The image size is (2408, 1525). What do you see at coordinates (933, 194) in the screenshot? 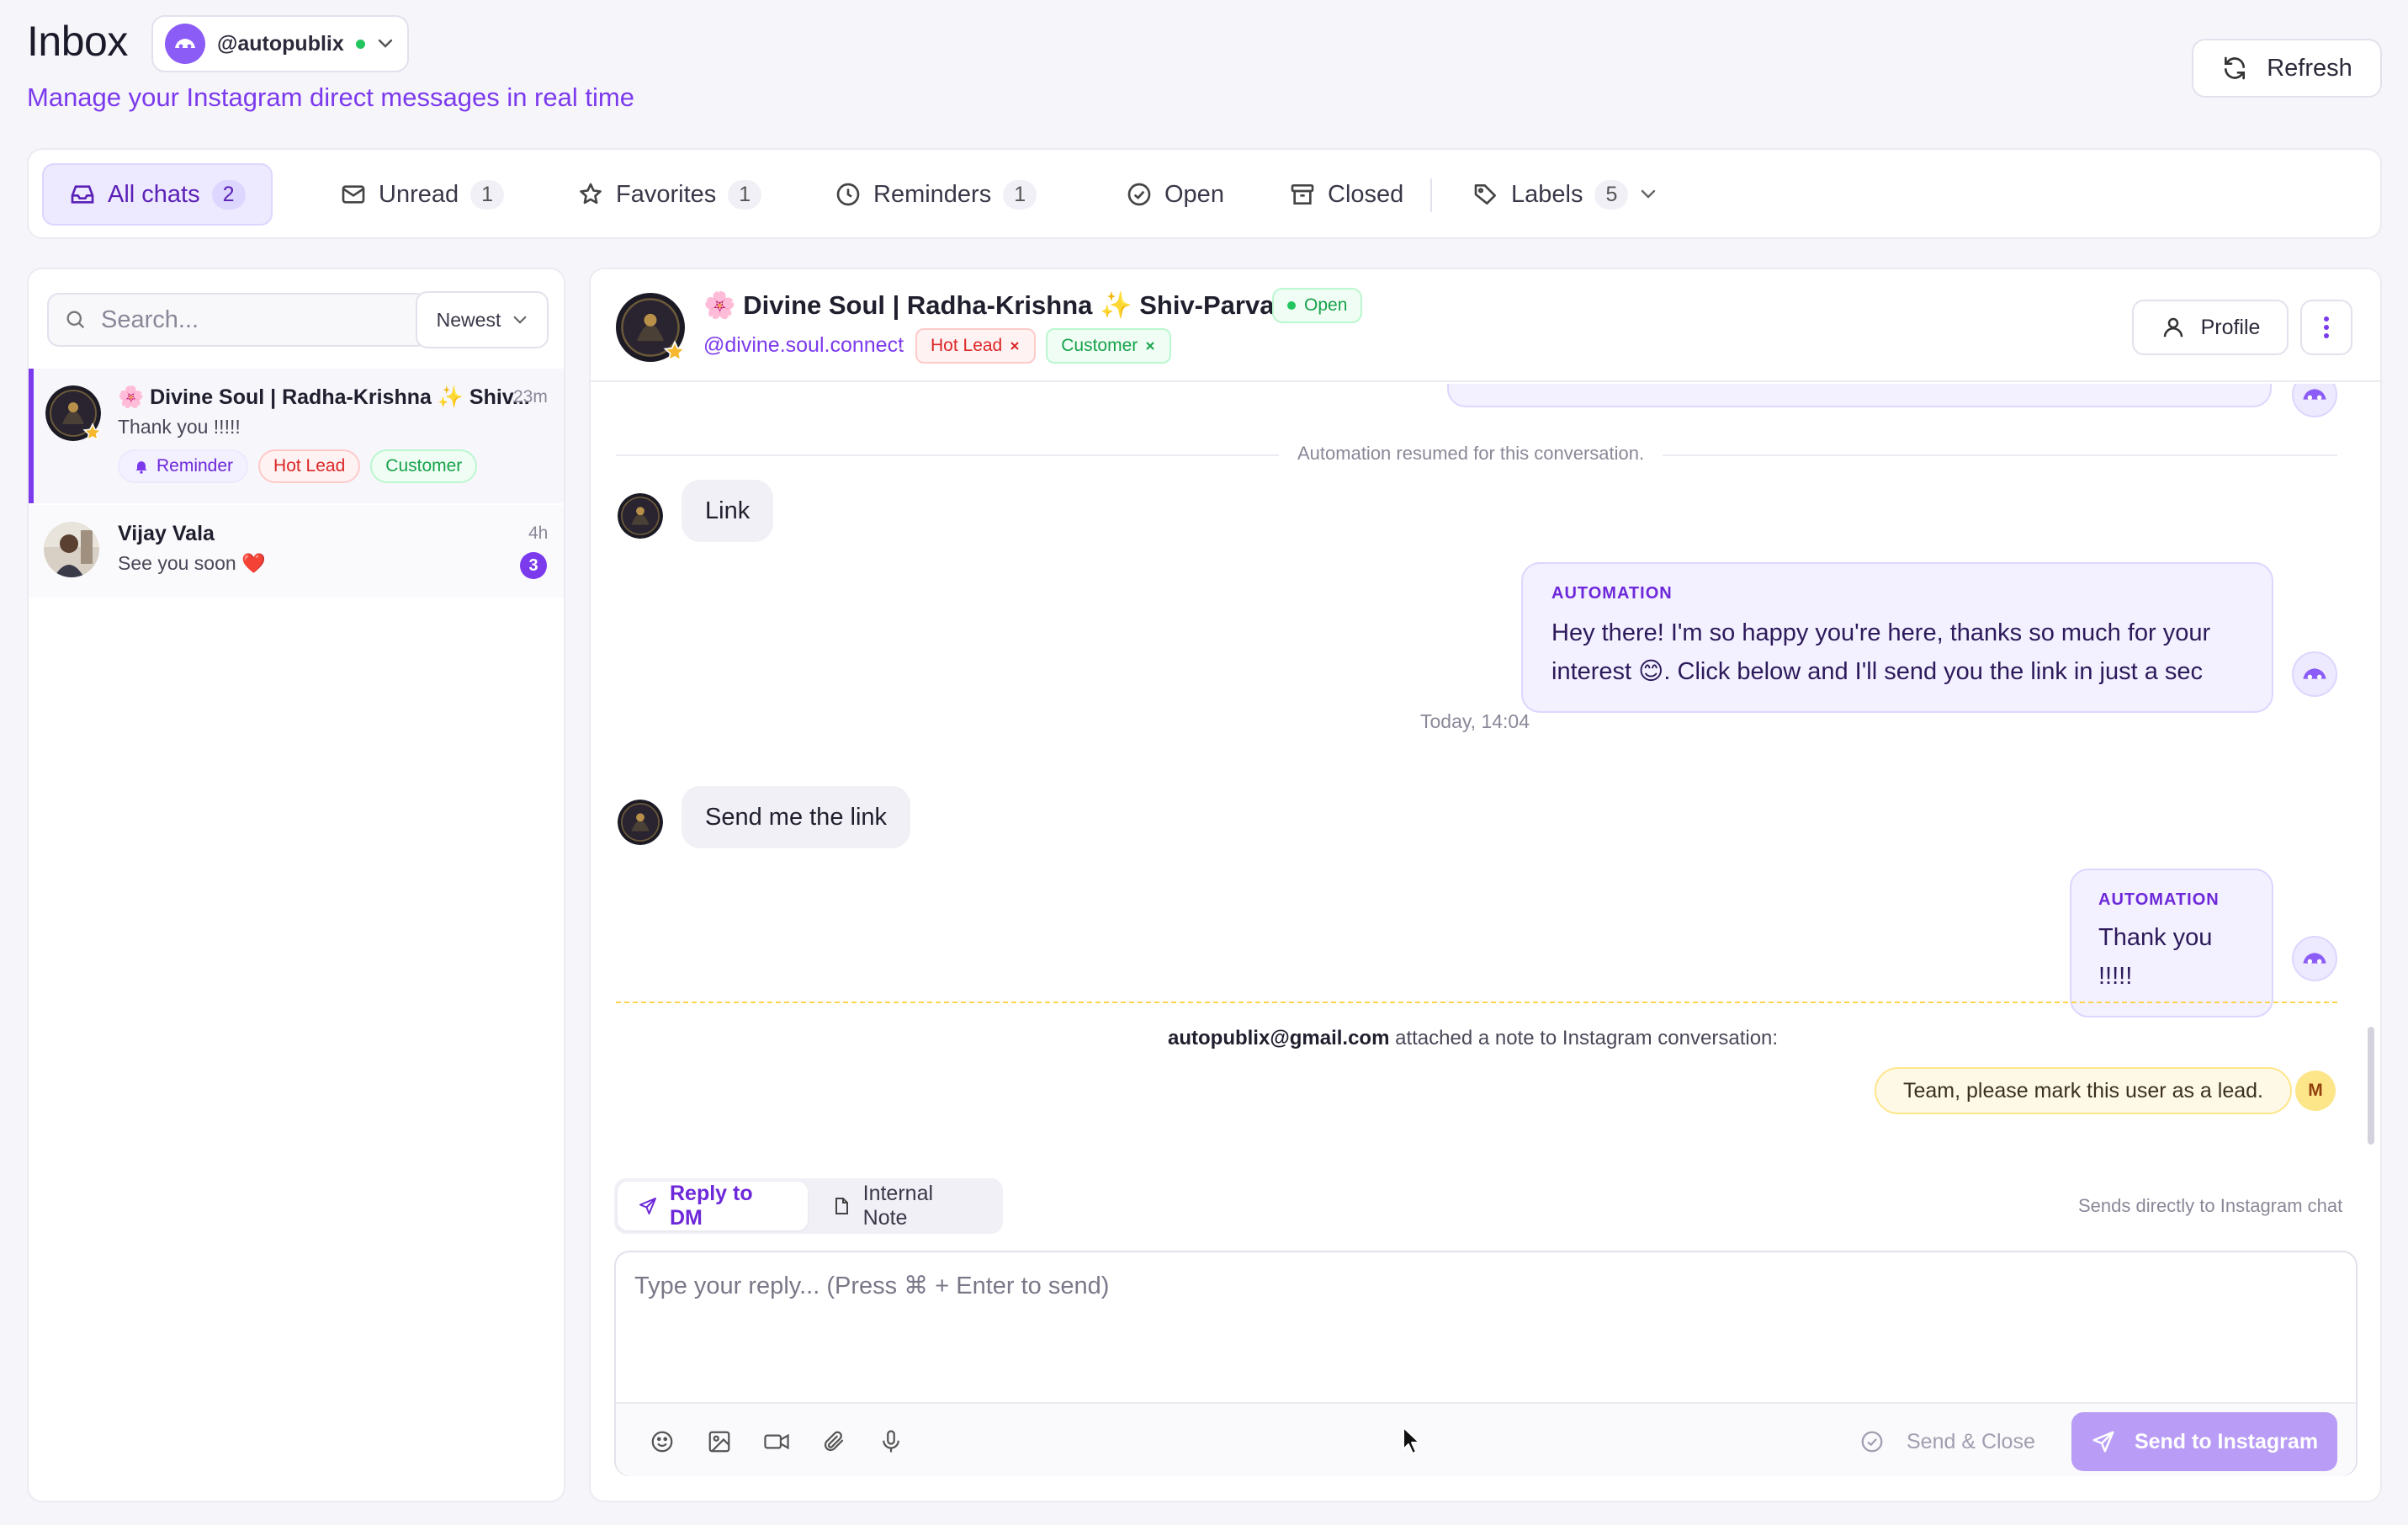
I see `tab-label: Reminders` at bounding box center [933, 194].